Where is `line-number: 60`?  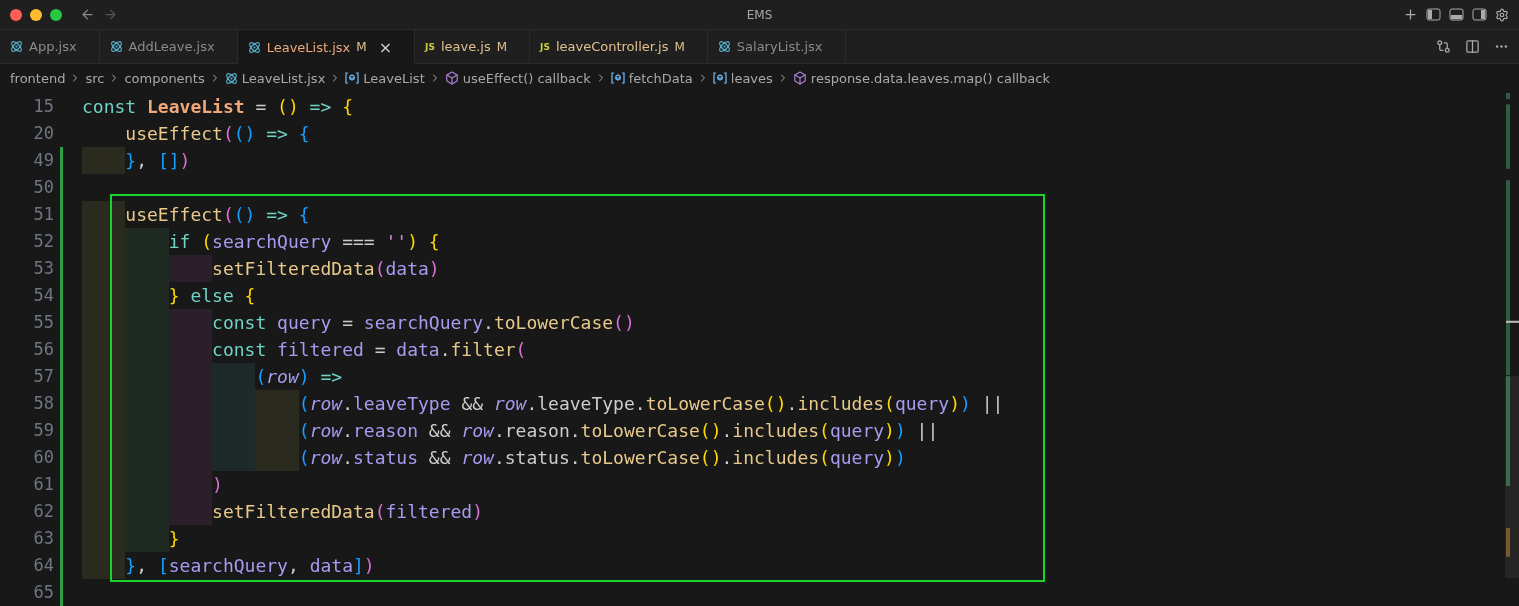
line-number: 60 is located at coordinates (43, 457).